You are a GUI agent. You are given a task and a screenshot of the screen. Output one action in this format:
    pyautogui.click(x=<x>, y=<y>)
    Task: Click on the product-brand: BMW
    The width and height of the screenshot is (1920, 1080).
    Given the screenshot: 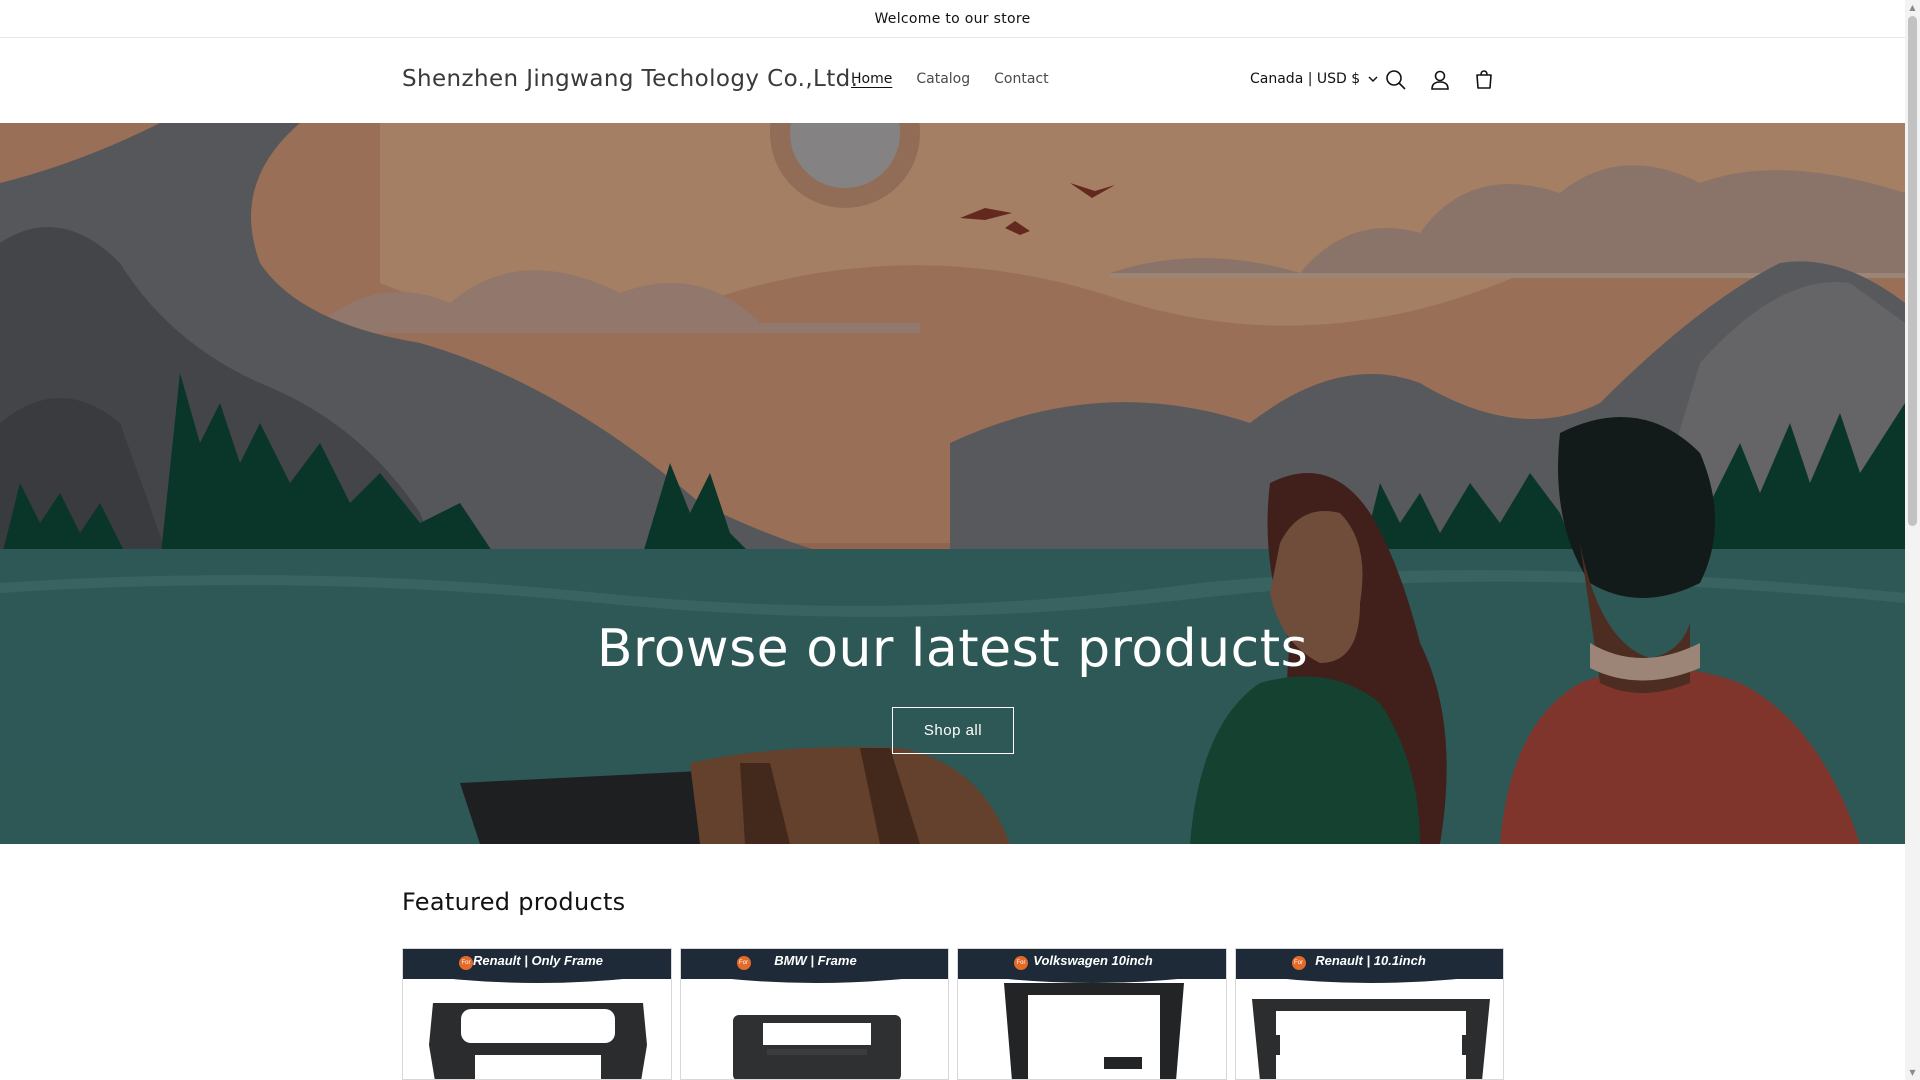 What is the action you would take?
    pyautogui.click(x=790, y=960)
    